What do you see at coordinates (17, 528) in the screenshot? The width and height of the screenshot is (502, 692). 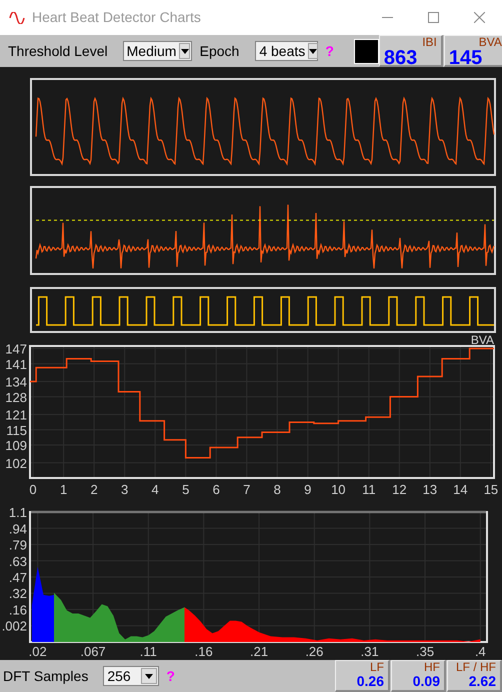 I see `y-axis-label: .94` at bounding box center [17, 528].